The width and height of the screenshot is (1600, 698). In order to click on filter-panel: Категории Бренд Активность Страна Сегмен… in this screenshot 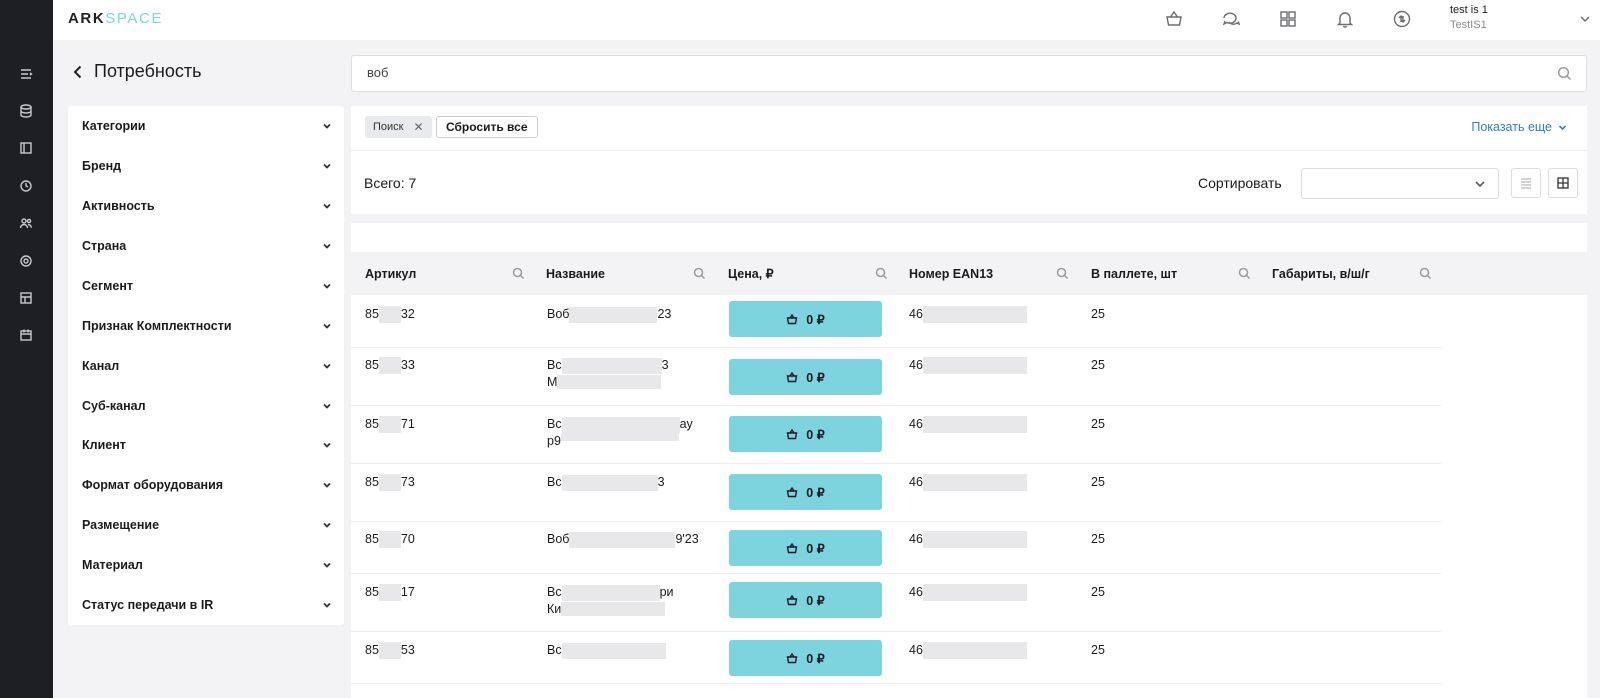, I will do `click(206, 365)`.